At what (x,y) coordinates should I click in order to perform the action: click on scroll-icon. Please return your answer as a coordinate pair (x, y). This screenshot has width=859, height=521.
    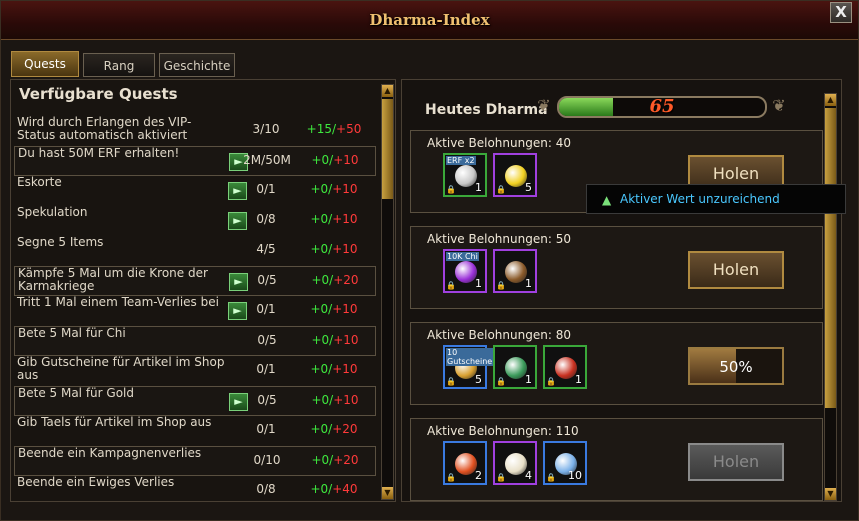
    Looking at the image, I should click on (516, 272).